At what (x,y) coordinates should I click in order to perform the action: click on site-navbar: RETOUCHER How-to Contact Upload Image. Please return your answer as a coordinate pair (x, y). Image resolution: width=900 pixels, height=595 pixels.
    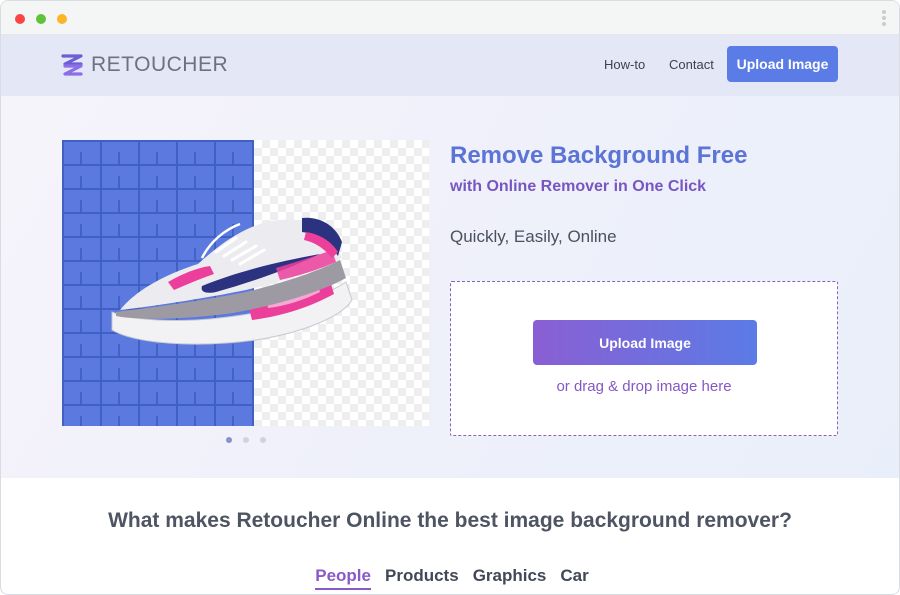
    Looking at the image, I should click on (450, 65).